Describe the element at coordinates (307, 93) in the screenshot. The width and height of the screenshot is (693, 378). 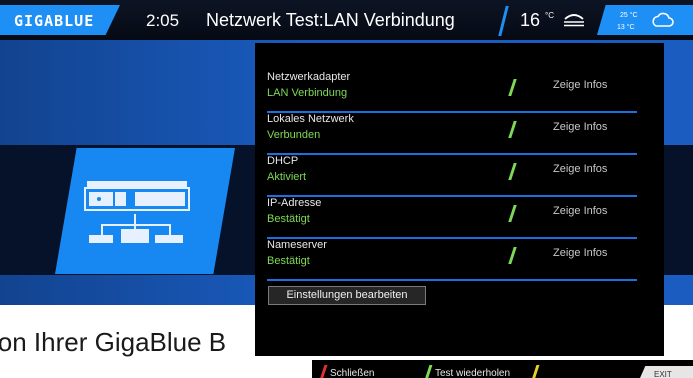
I see `test-row-status: LAN Verbindung` at that location.